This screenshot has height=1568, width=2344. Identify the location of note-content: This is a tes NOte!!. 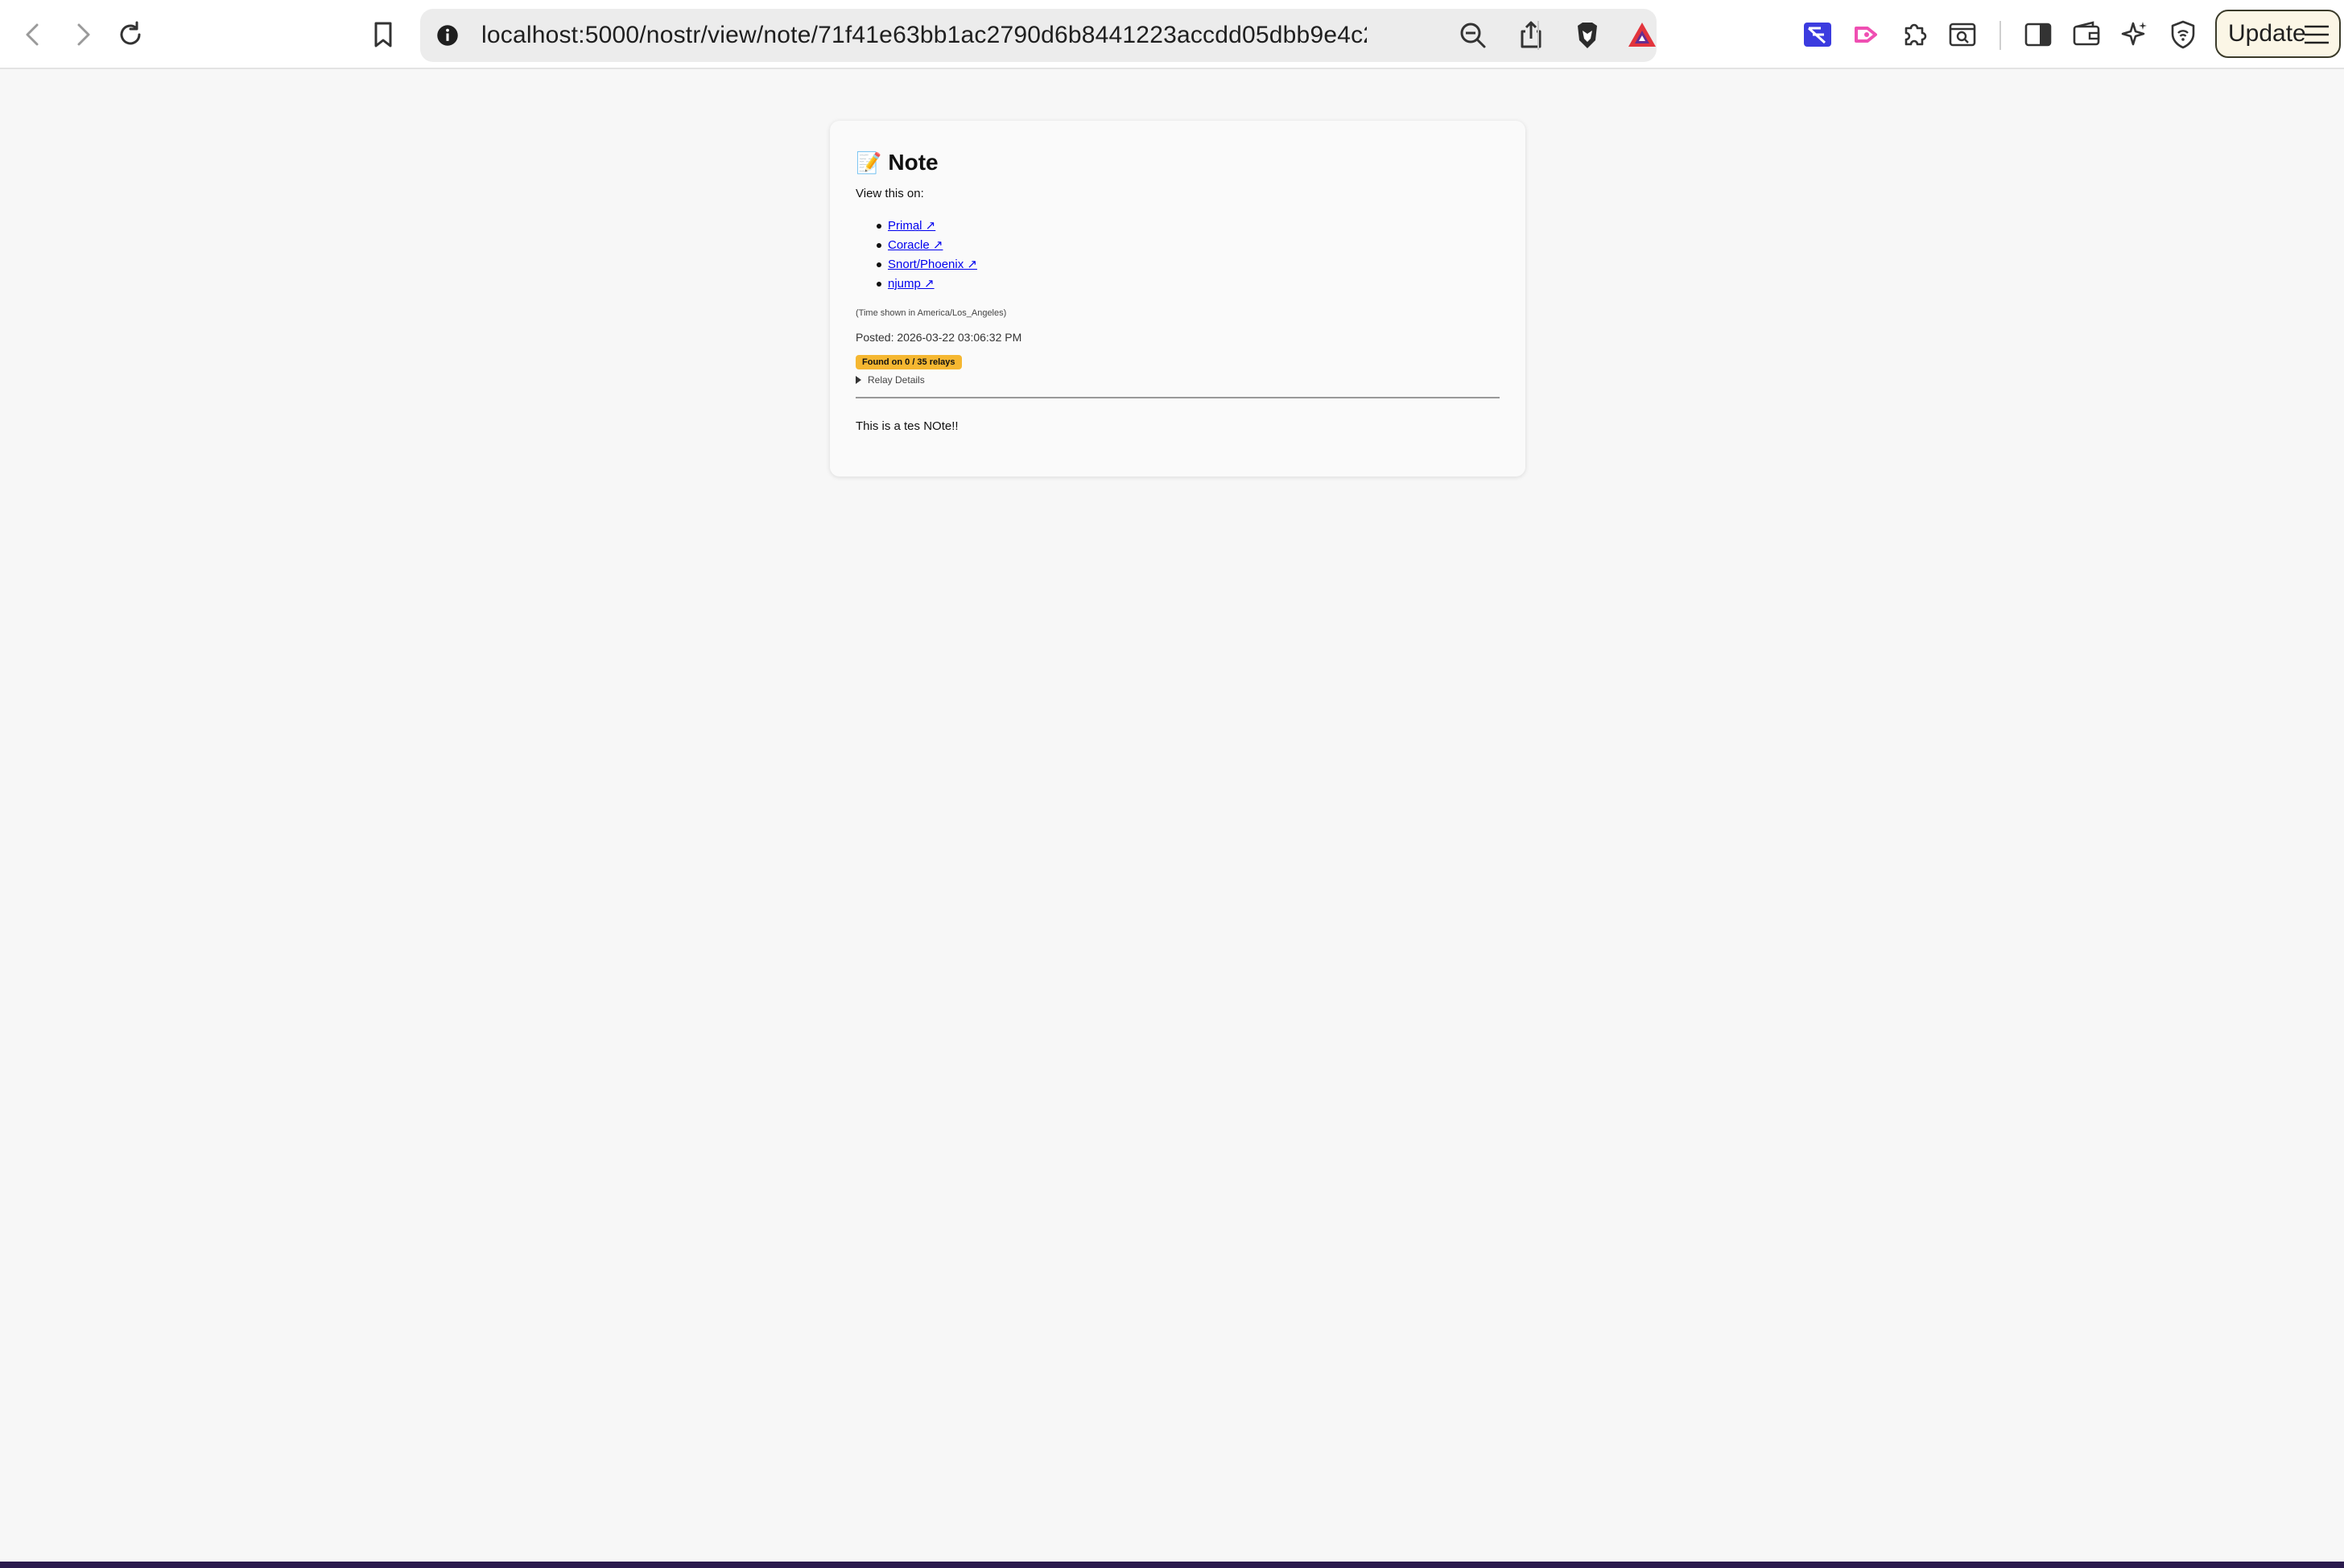
(908, 426).